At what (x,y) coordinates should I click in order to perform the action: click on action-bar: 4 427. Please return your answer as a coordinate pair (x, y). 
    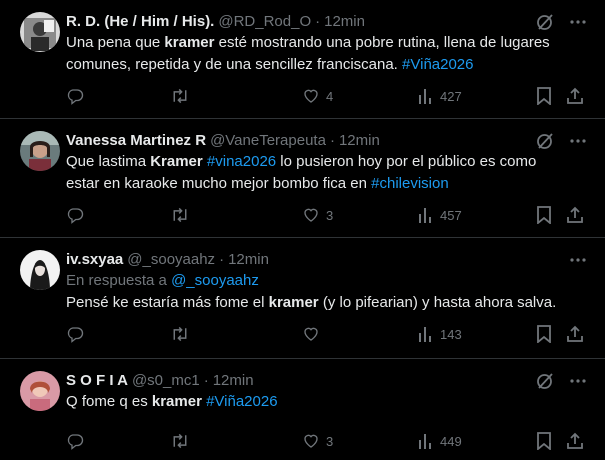
    Looking at the image, I should click on (327, 96).